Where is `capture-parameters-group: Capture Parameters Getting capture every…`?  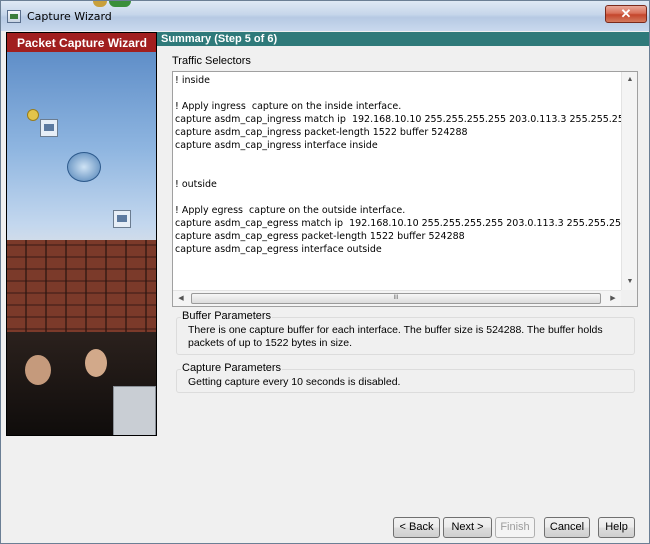 capture-parameters-group: Capture Parameters Getting capture every… is located at coordinates (405, 377).